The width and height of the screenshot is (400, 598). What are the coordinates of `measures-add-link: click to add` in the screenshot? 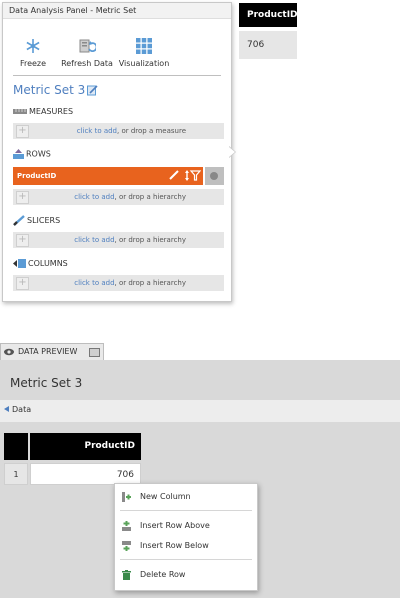 It's located at (97, 131).